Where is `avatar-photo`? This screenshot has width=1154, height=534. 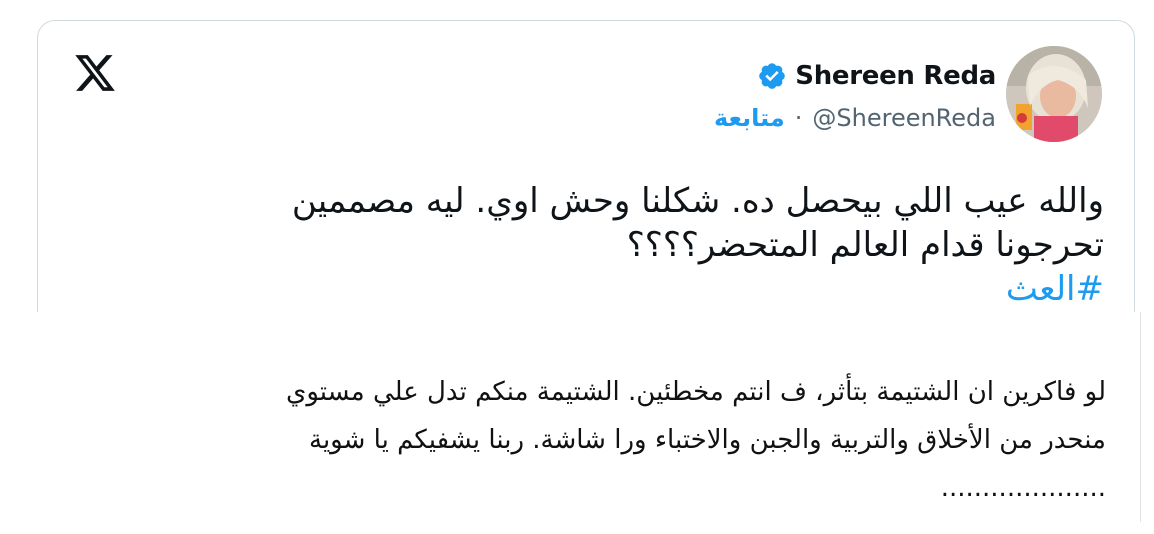 avatar-photo is located at coordinates (1054, 94).